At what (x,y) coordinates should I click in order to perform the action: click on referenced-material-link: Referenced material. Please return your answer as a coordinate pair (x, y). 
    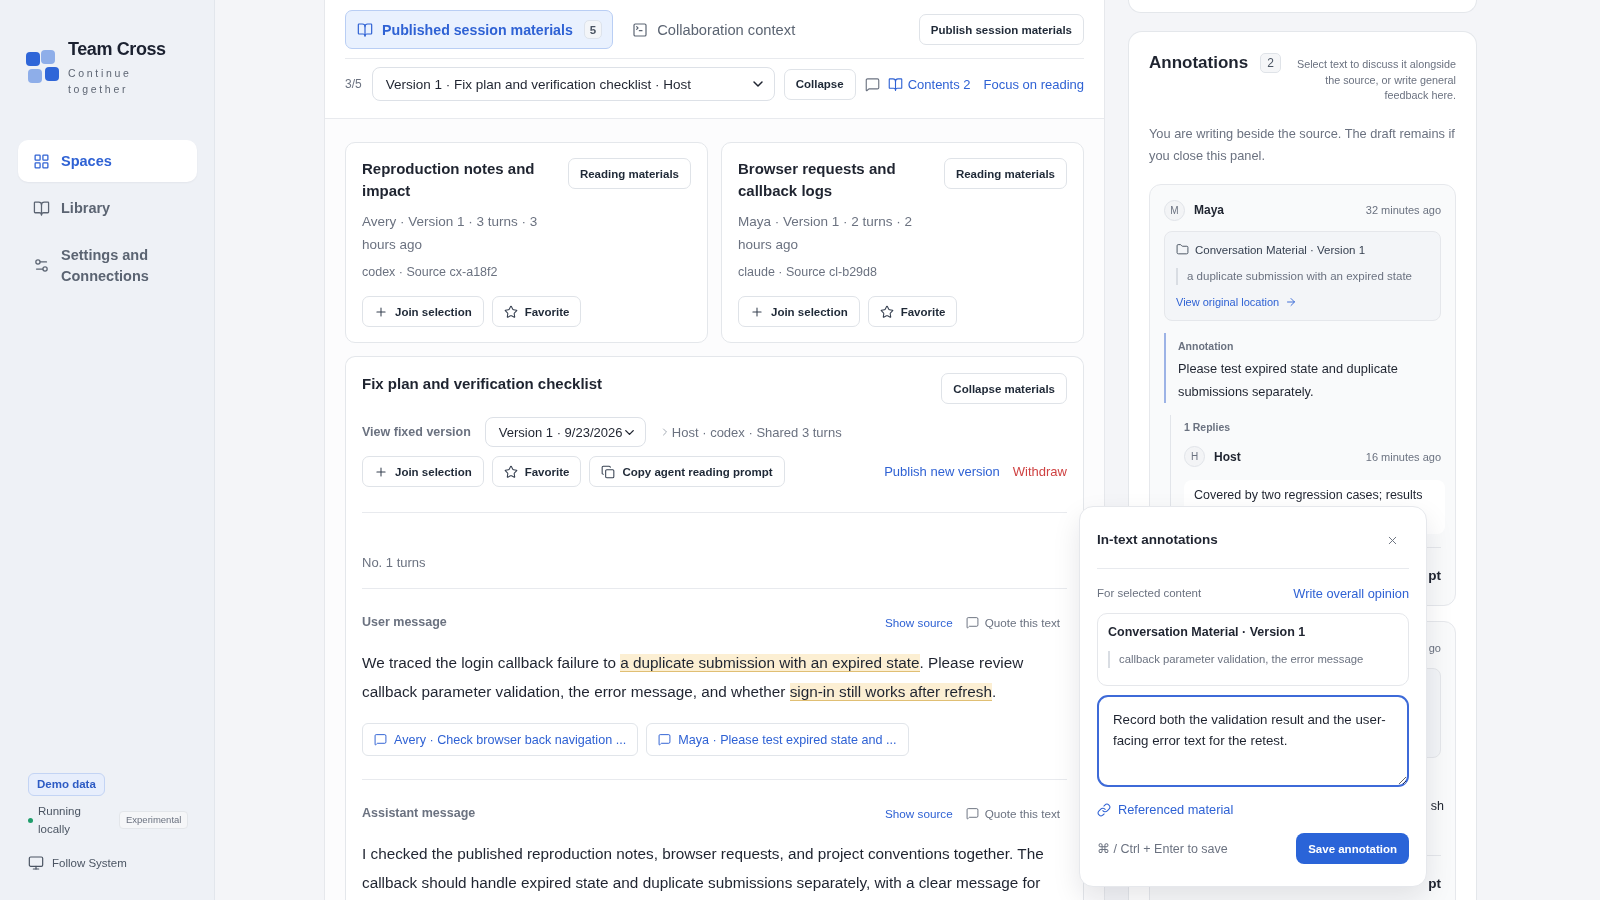
    Looking at the image, I should click on (1165, 809).